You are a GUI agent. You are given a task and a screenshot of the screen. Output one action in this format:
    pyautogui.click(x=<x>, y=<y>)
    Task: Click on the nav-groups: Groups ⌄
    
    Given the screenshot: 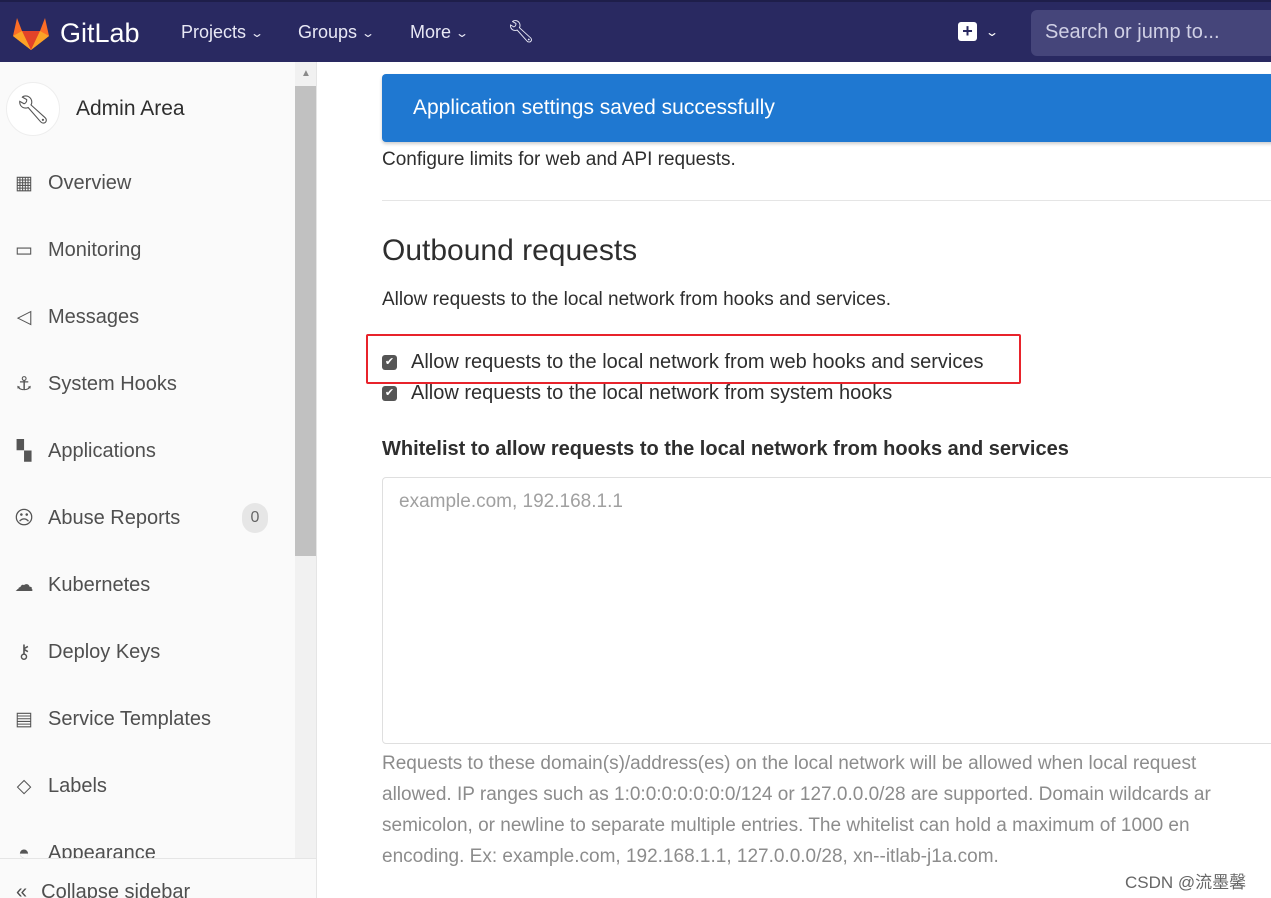 What is the action you would take?
    pyautogui.click(x=337, y=32)
    